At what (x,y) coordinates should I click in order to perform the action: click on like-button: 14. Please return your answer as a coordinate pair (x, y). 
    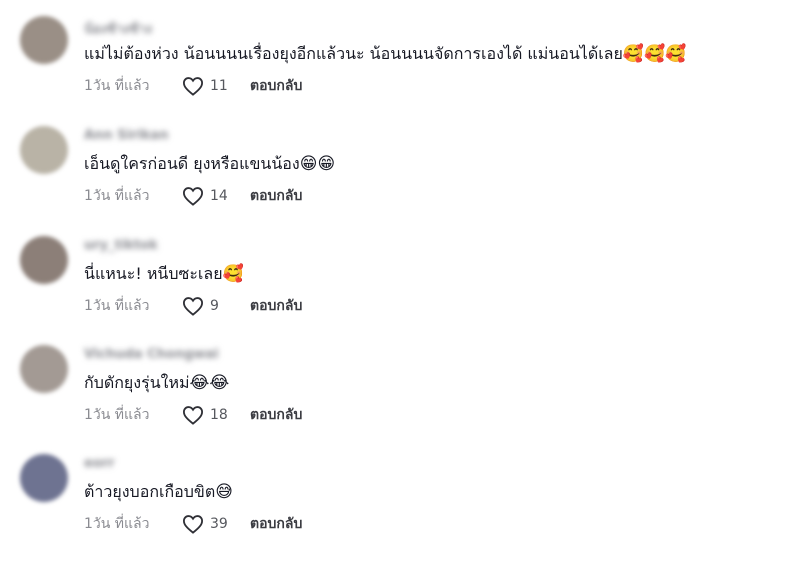
    Looking at the image, I should click on (211, 196).